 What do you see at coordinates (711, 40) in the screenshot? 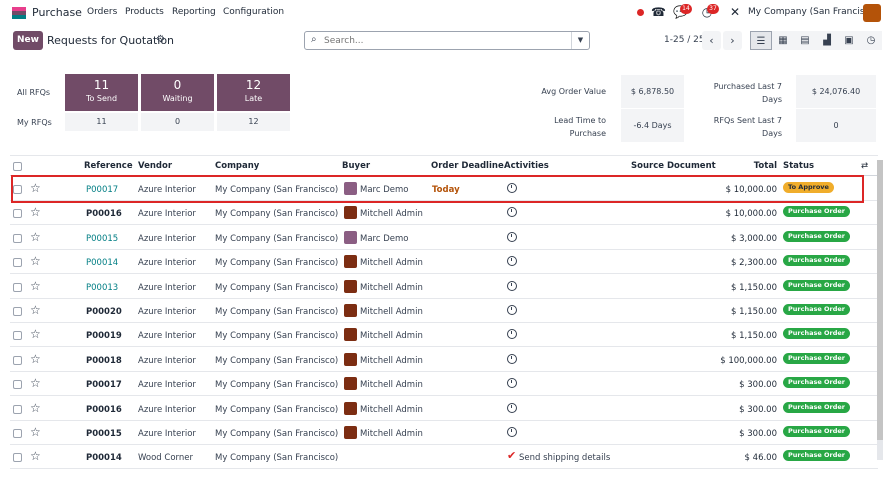
I see `pager-previous-button: ‹` at bounding box center [711, 40].